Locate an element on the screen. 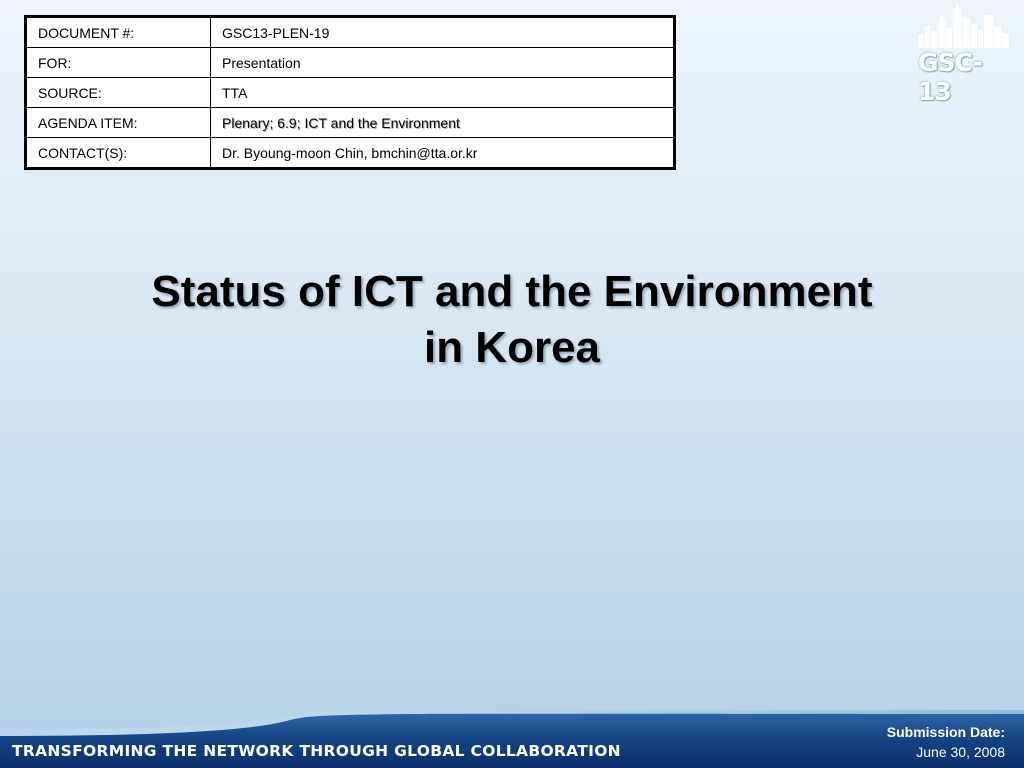 The width and height of the screenshot is (1024, 768). submission-label: Submission Date: is located at coordinates (945, 732).